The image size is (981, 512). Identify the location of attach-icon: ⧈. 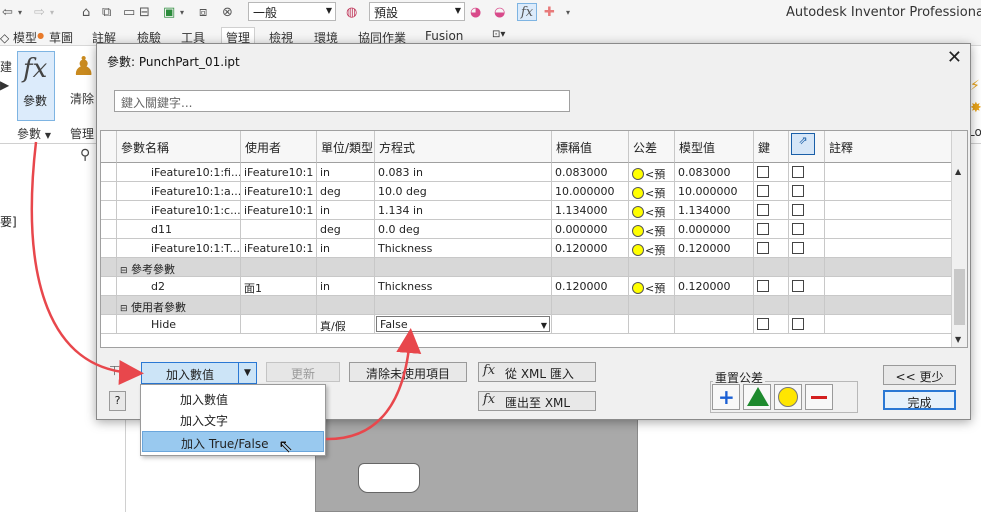
(203, 12).